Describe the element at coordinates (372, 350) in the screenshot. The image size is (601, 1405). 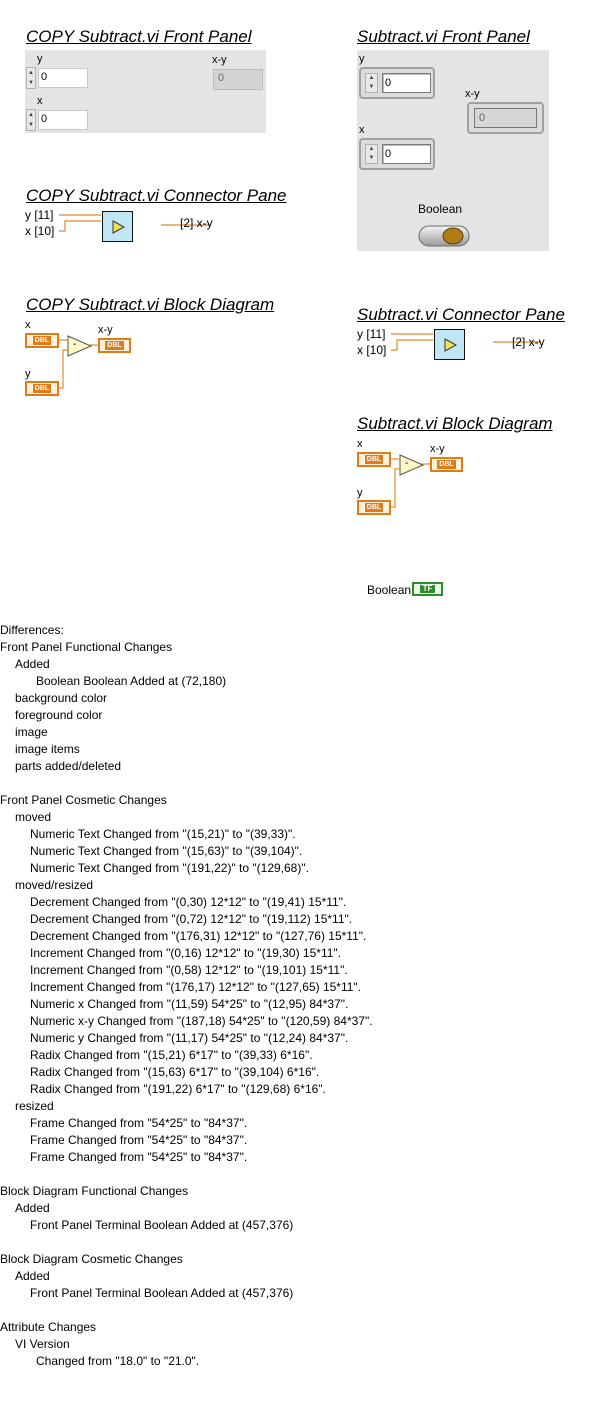
I see `connector-x-label: x [10]` at that location.